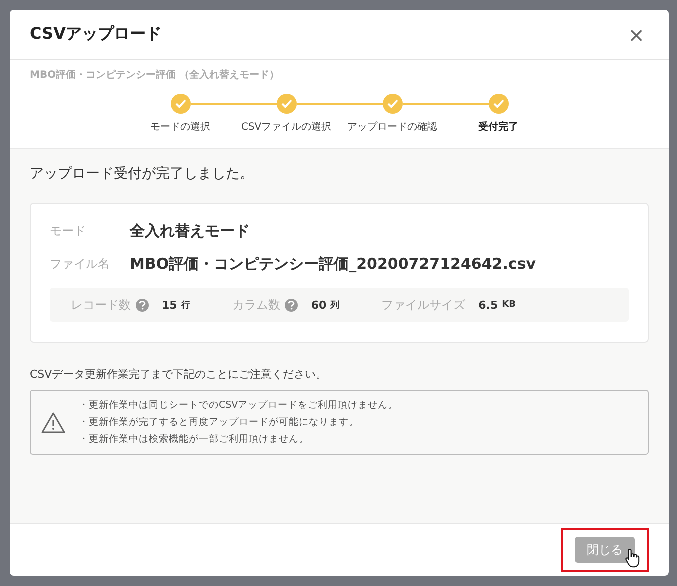 The width and height of the screenshot is (677, 586). I want to click on hand-cursor-icon, so click(633, 558).